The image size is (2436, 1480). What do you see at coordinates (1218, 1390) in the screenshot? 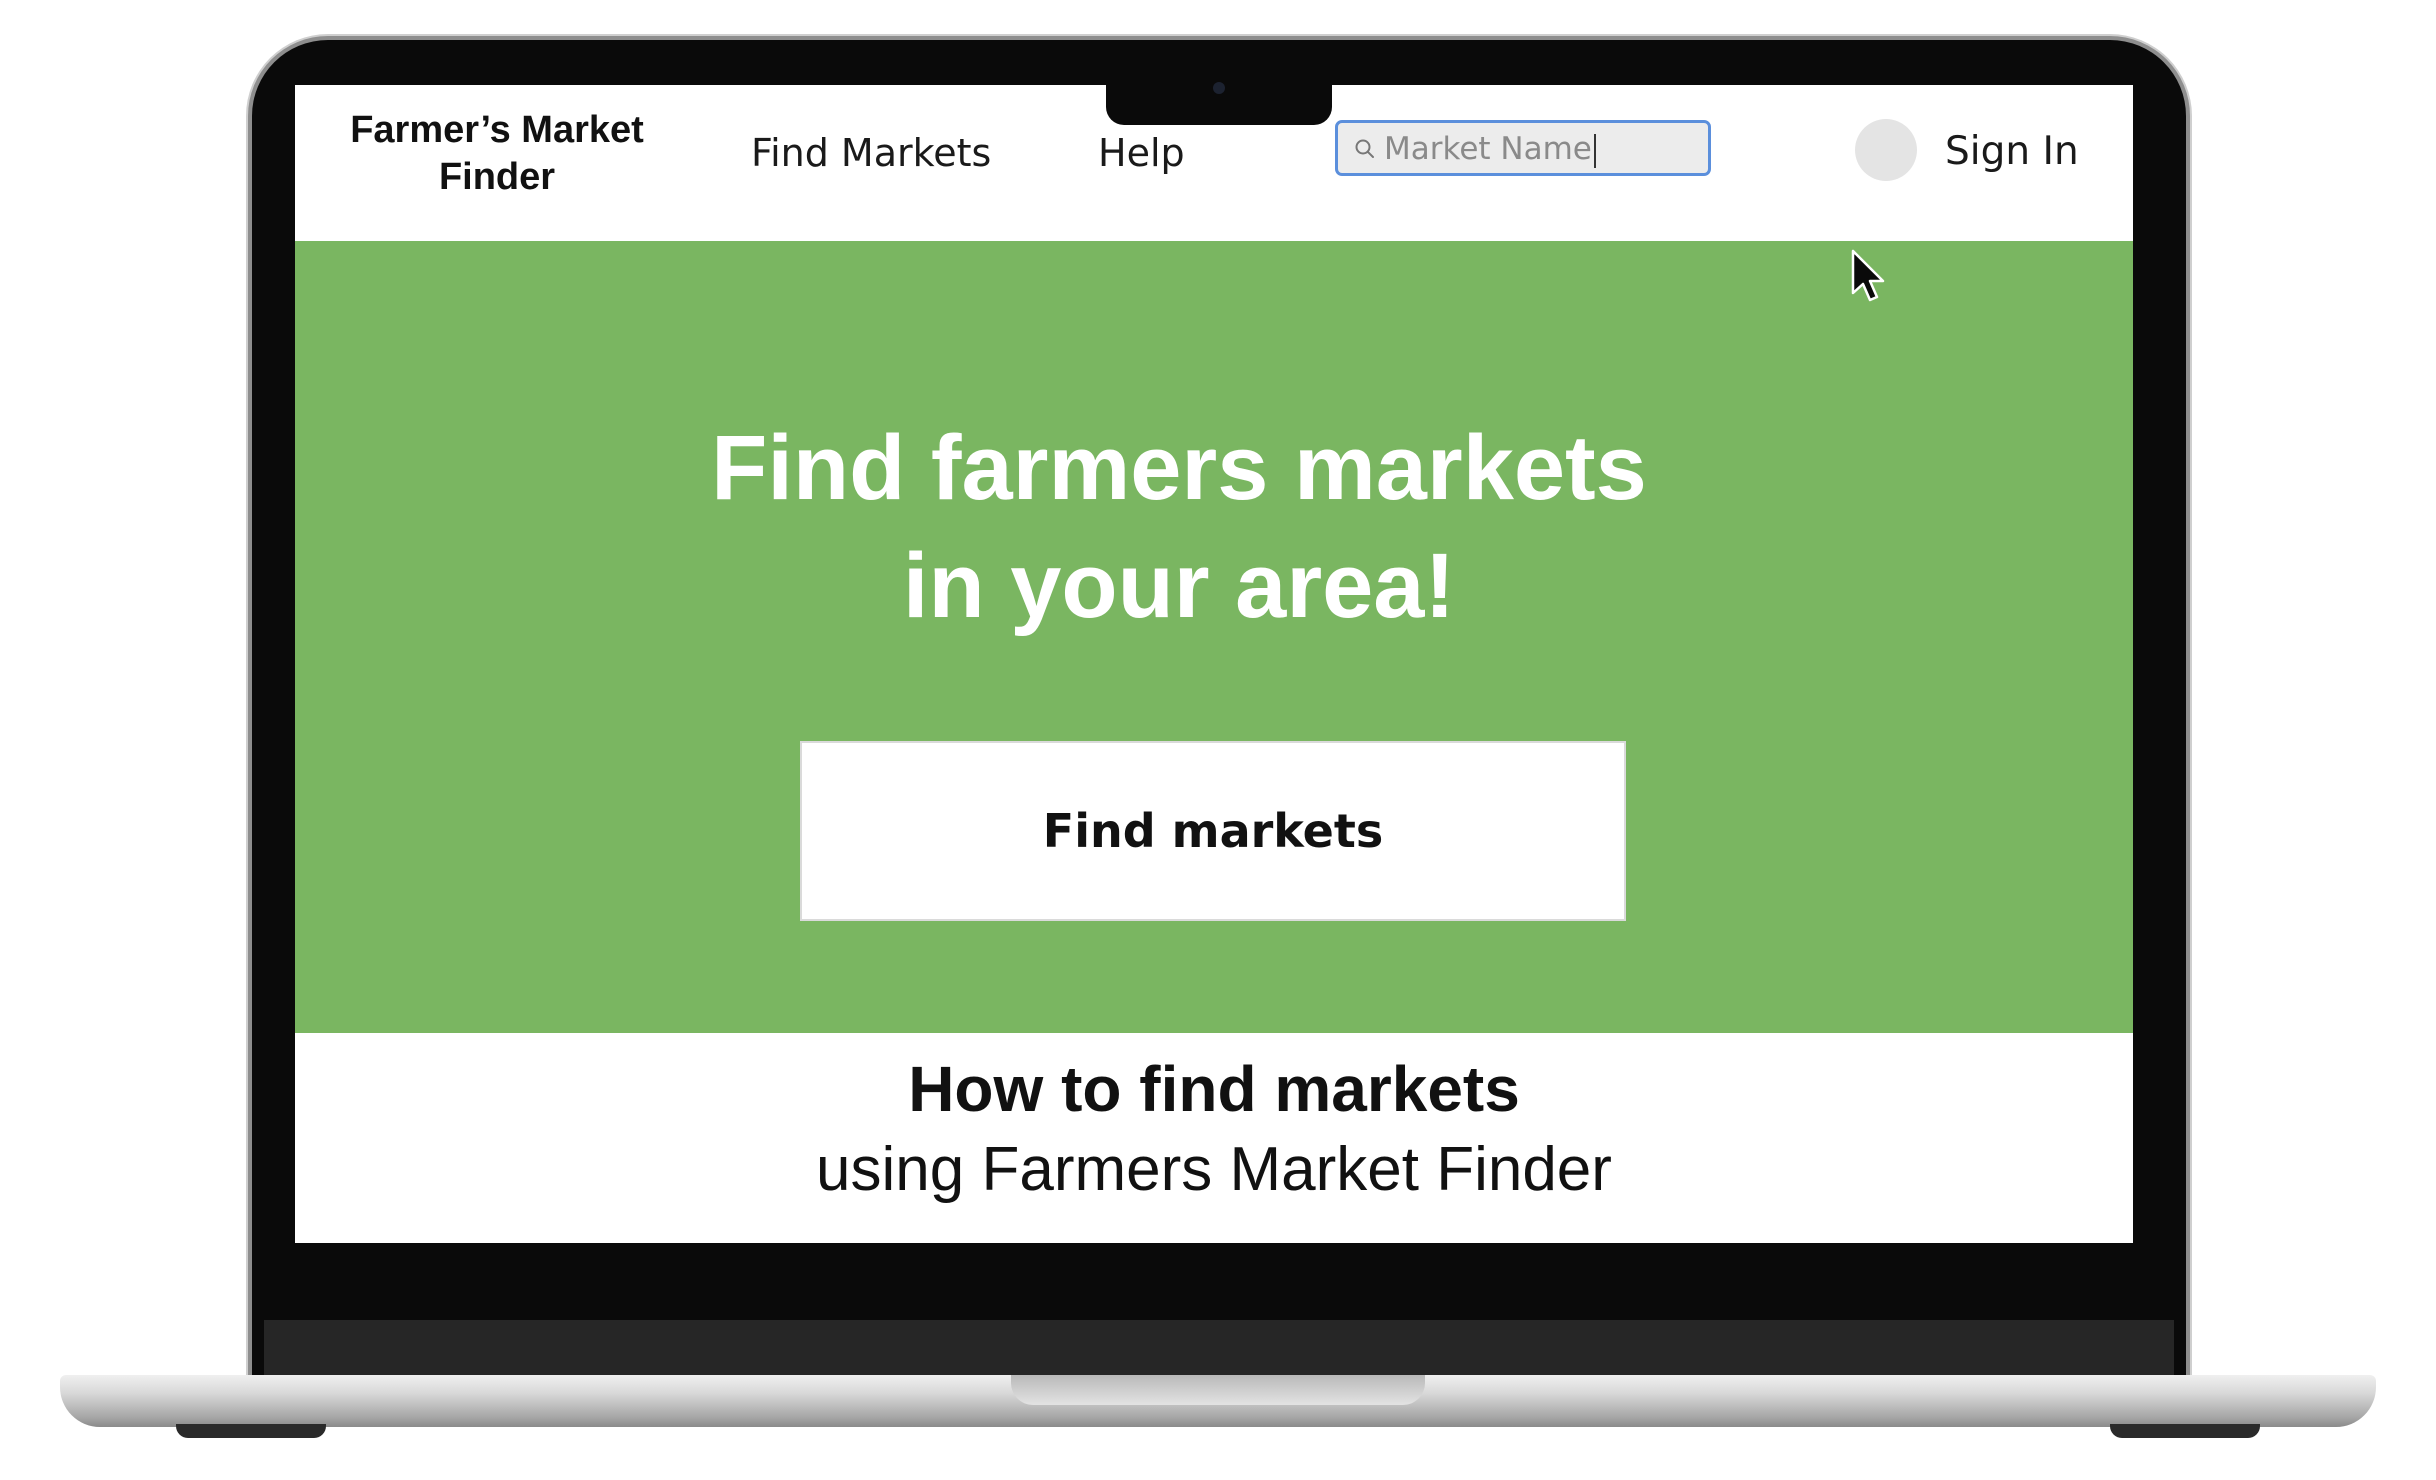
I see `laptop-thumb-groove` at bounding box center [1218, 1390].